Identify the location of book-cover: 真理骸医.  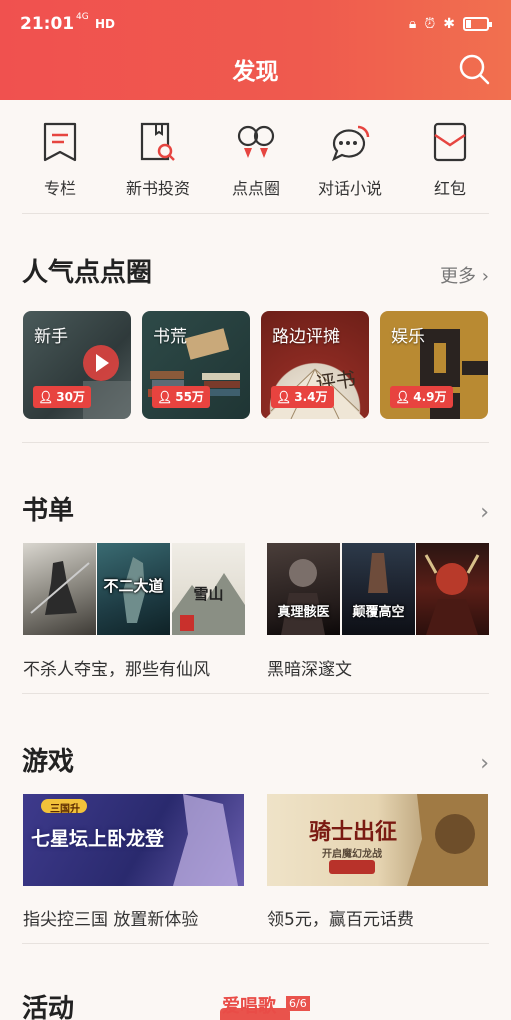
(303, 589).